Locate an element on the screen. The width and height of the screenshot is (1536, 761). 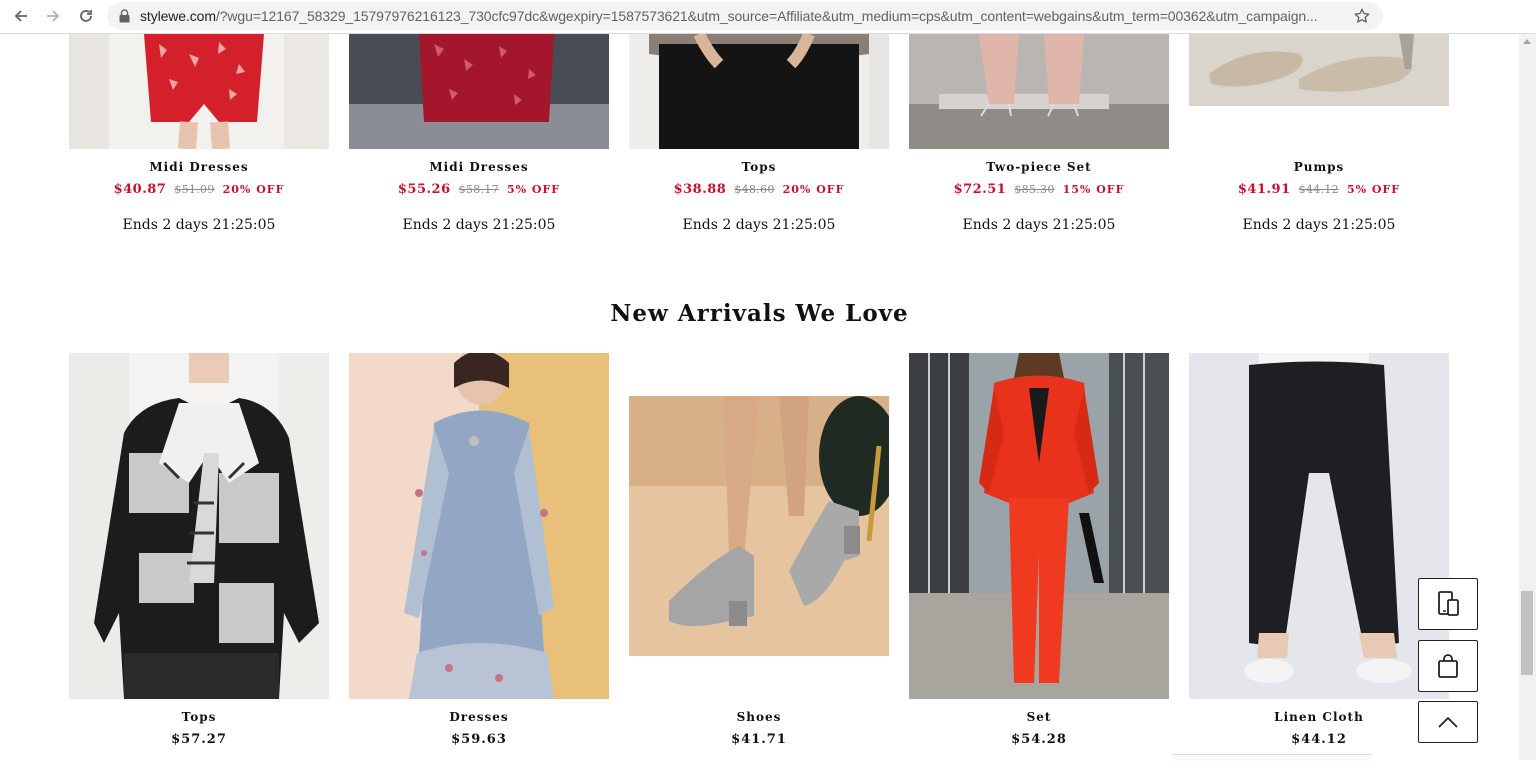
price-row: $40.87 $51.09 20% OFF is located at coordinates (199, 189).